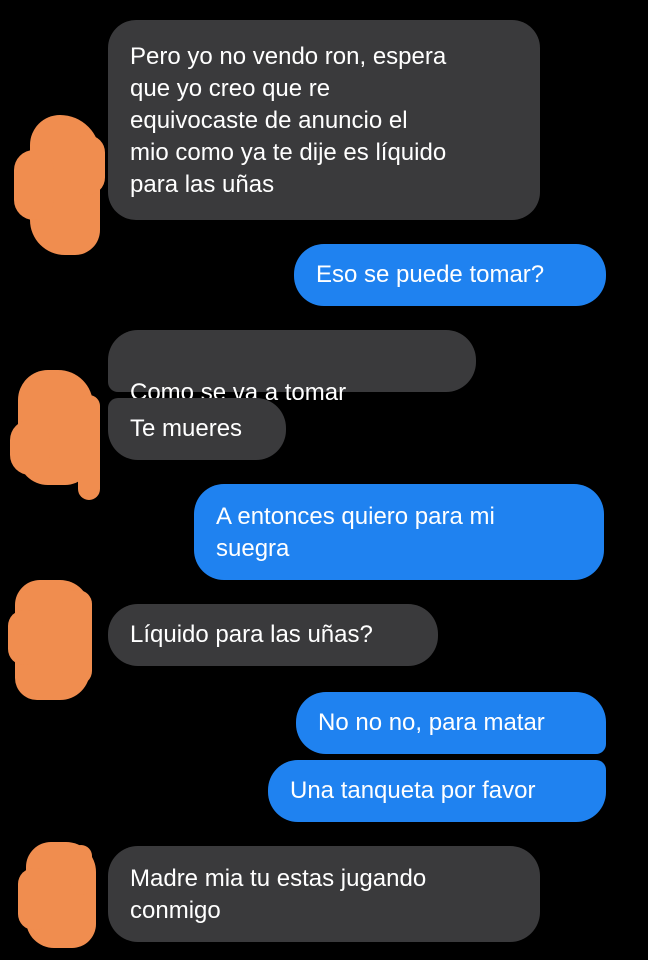  What do you see at coordinates (324, 894) in the screenshot?
I see `incoming-message: Madre mia tu estas jugando conmigo` at bounding box center [324, 894].